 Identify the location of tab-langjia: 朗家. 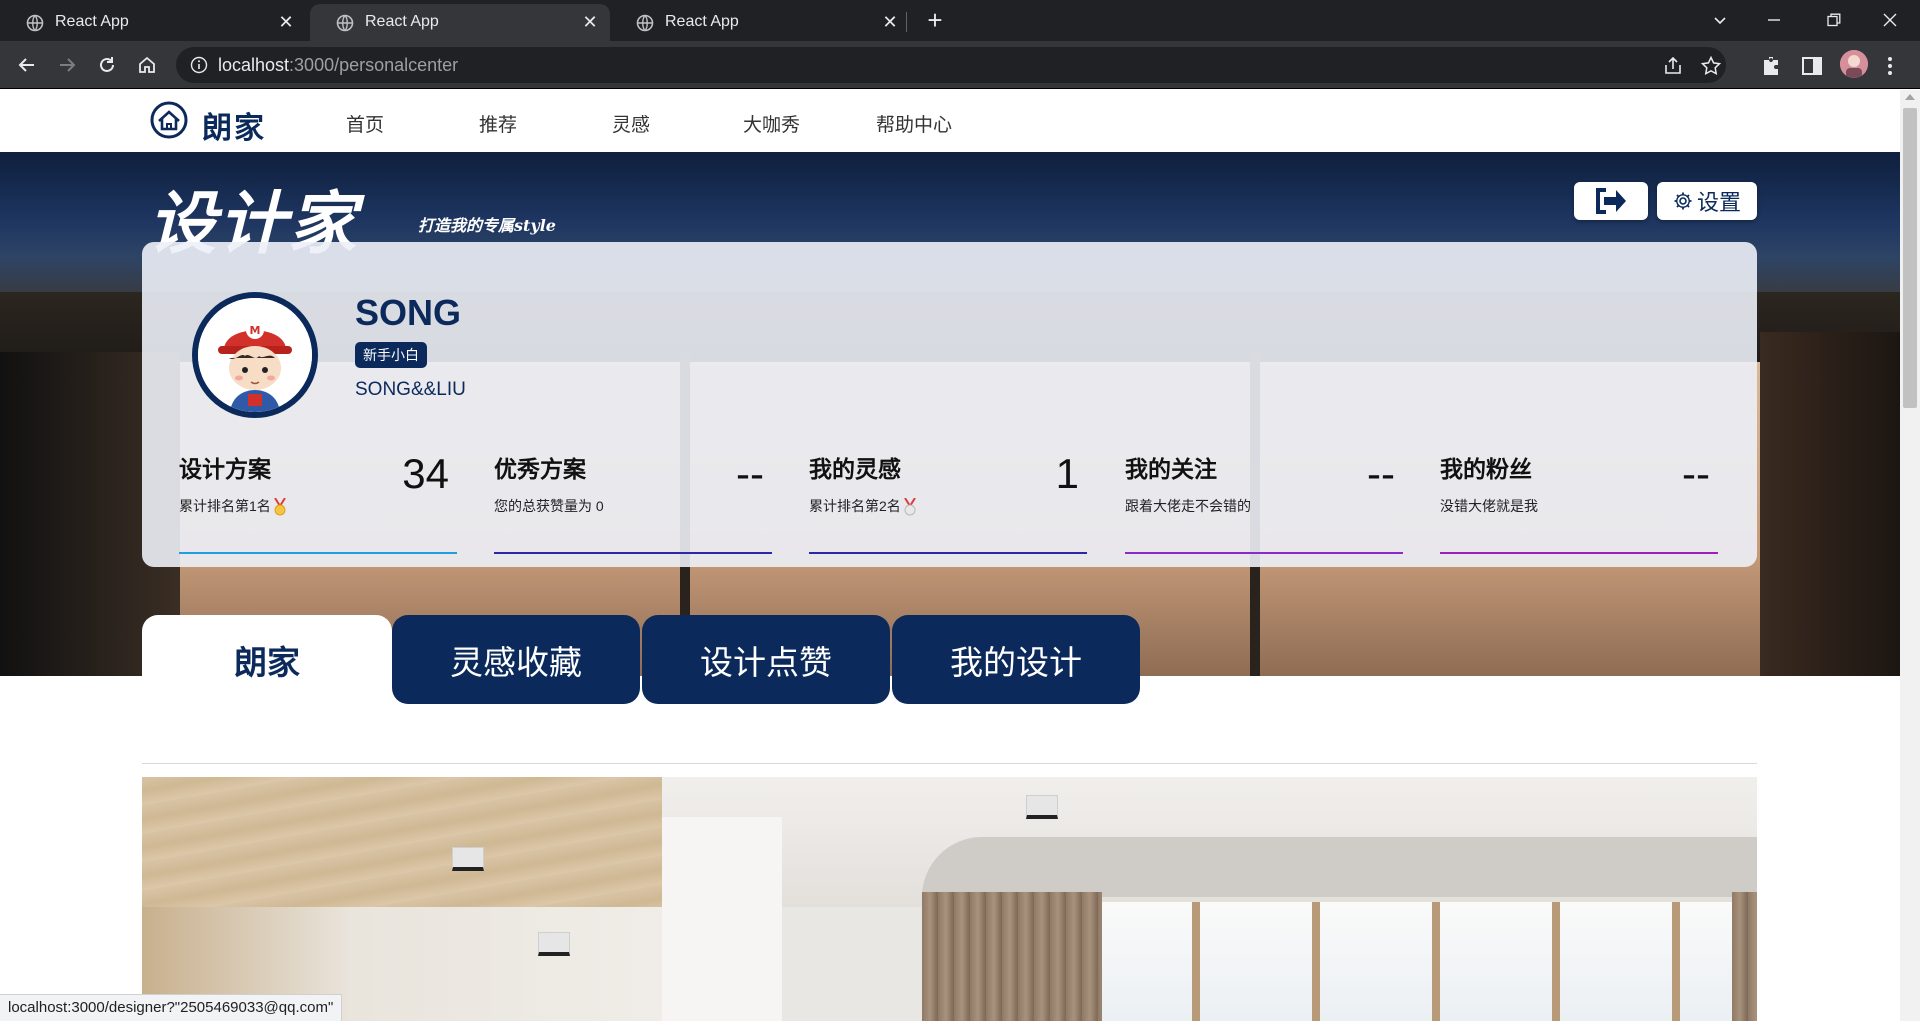
(267, 660).